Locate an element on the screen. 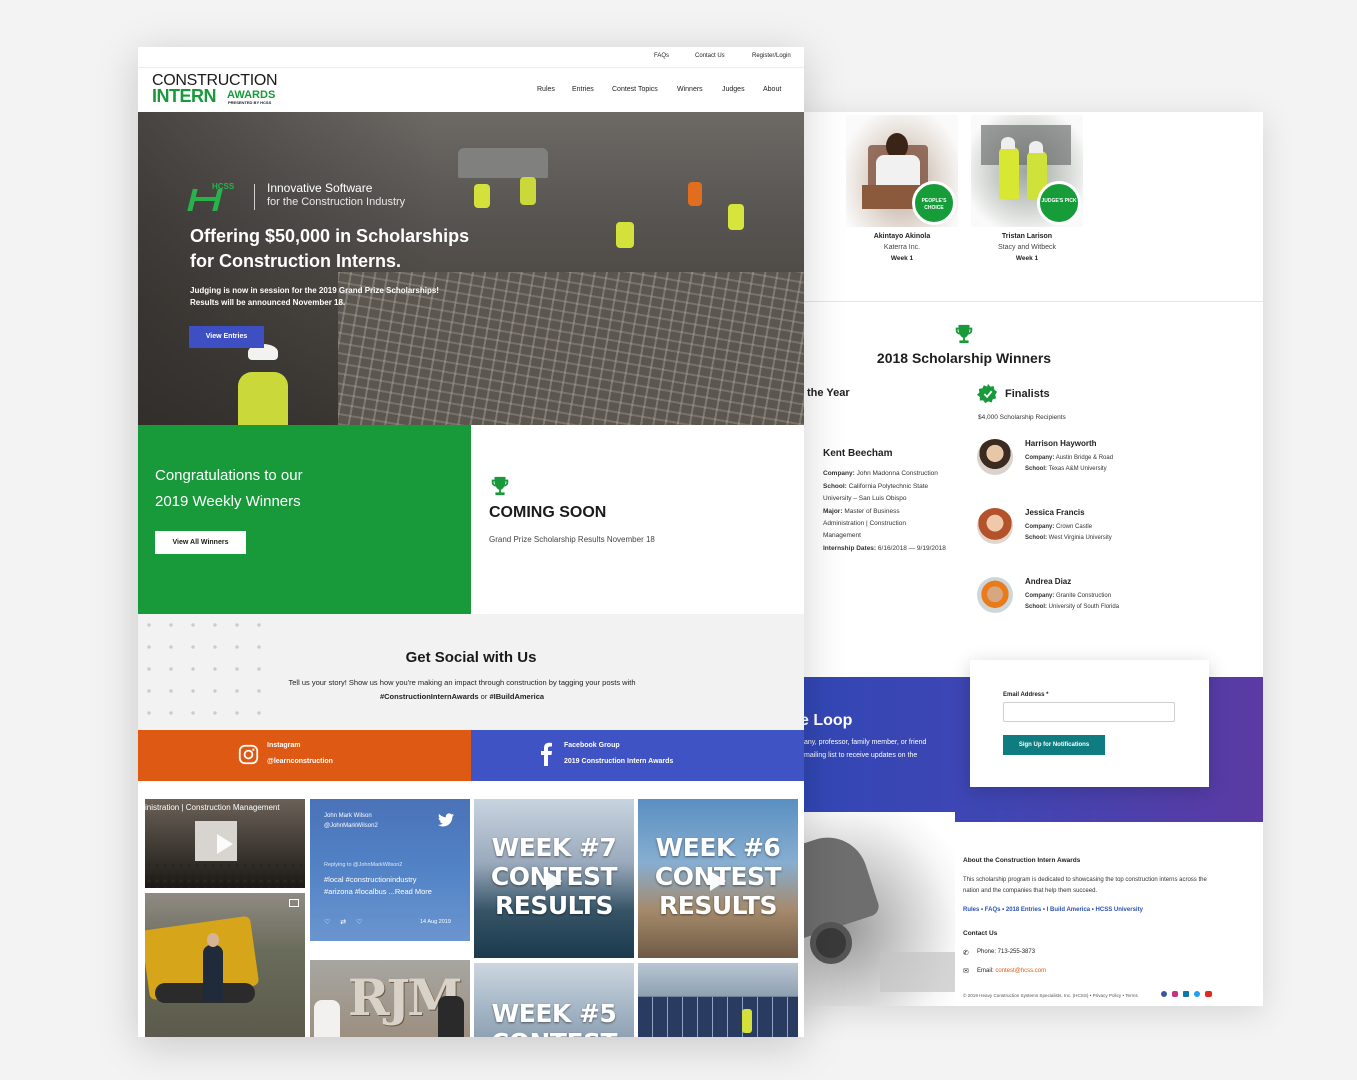  finalist-badge-icon is located at coordinates (987, 393).